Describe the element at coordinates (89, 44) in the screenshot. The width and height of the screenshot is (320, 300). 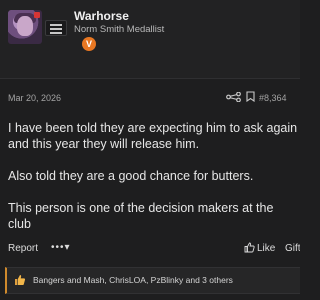
I see `member-badge-icon: V` at that location.